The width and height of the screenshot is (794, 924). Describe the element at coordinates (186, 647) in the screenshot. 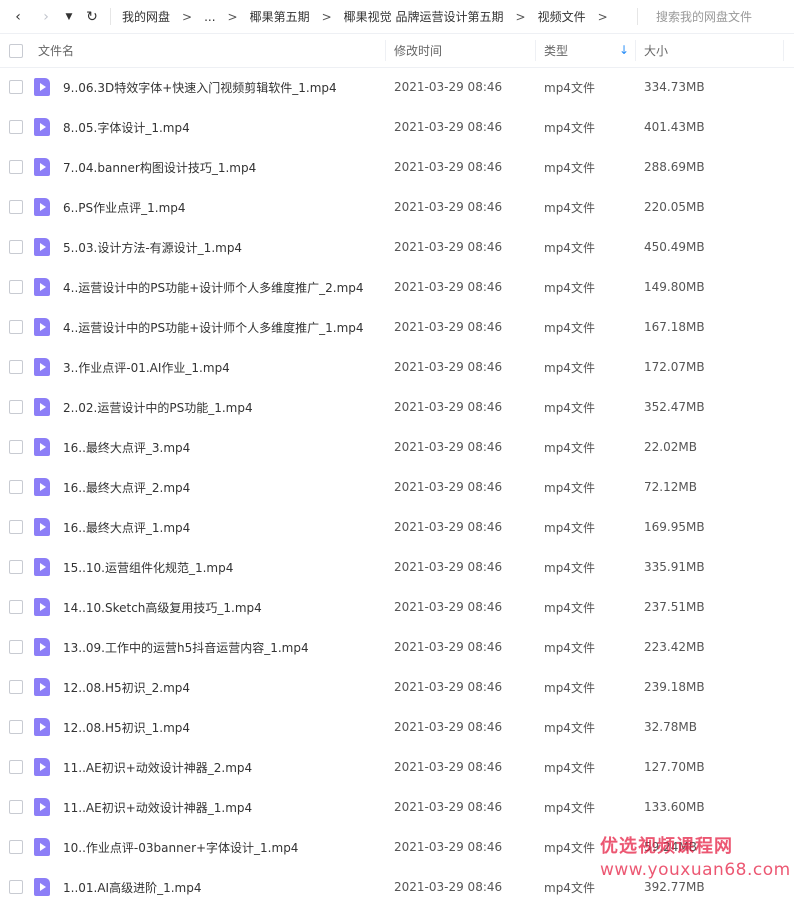

I see `file-name: 13..09.工作中的运营h5抖音运营内容_1.mp4` at that location.